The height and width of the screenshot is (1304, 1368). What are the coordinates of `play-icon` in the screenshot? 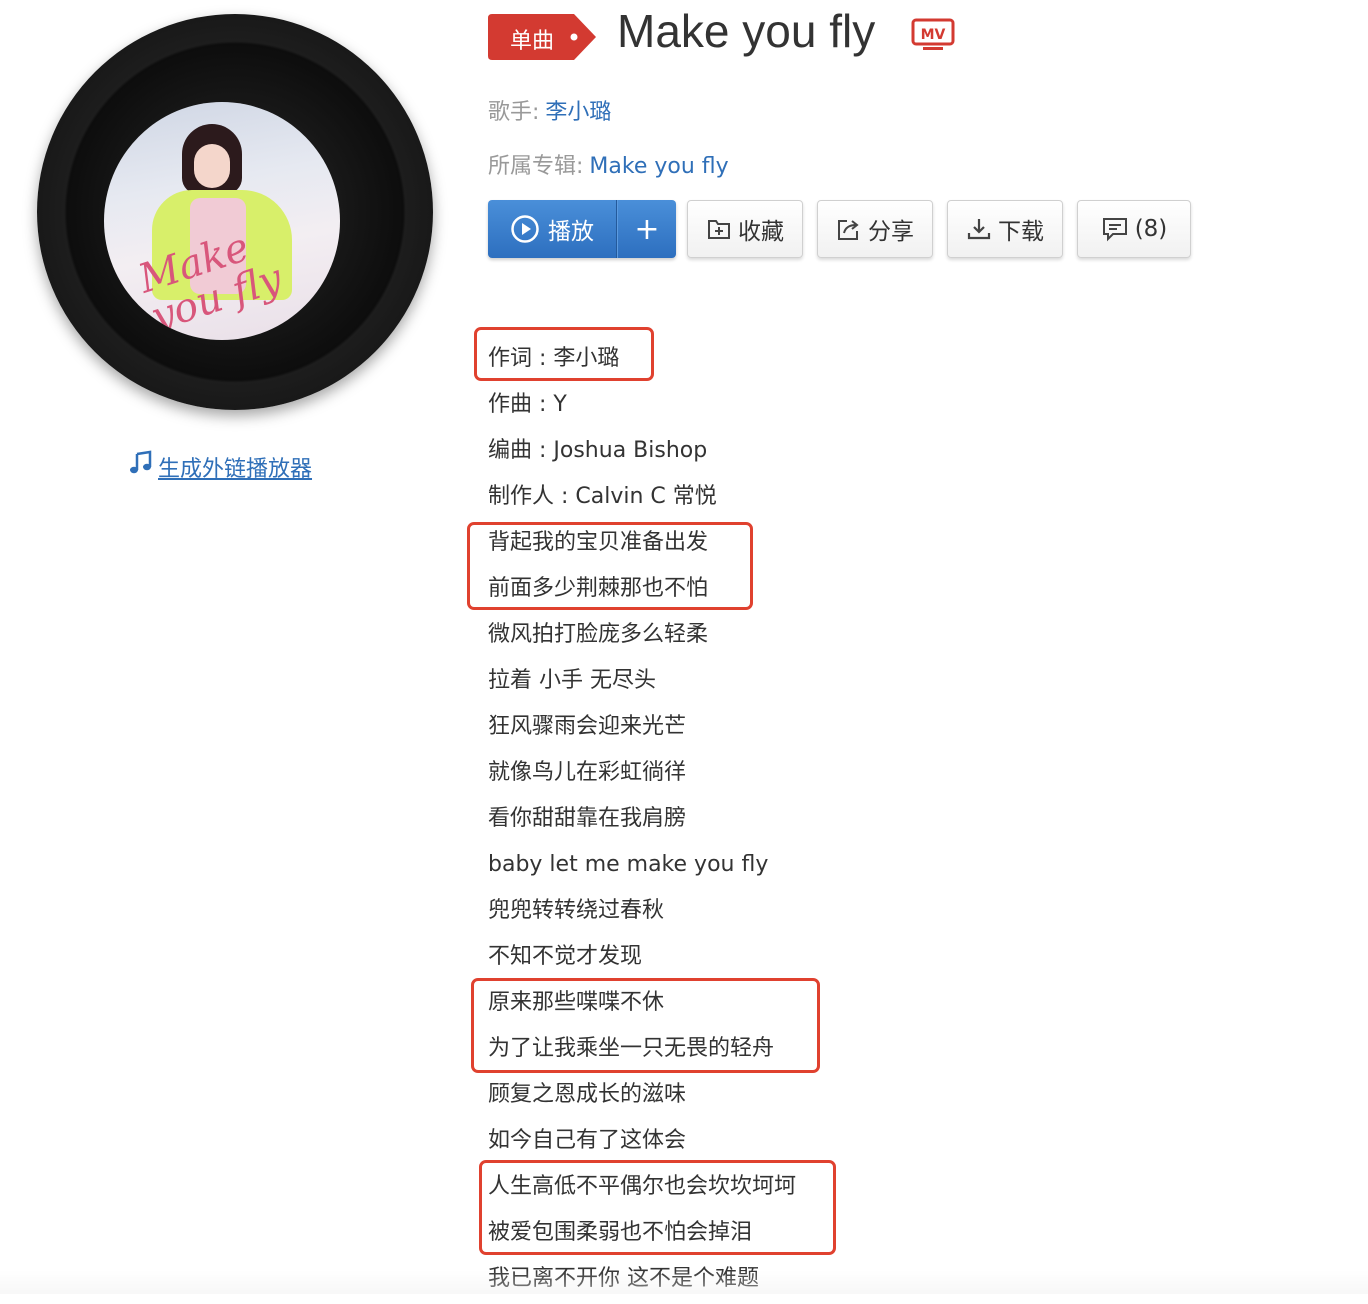 It's located at (525, 229).